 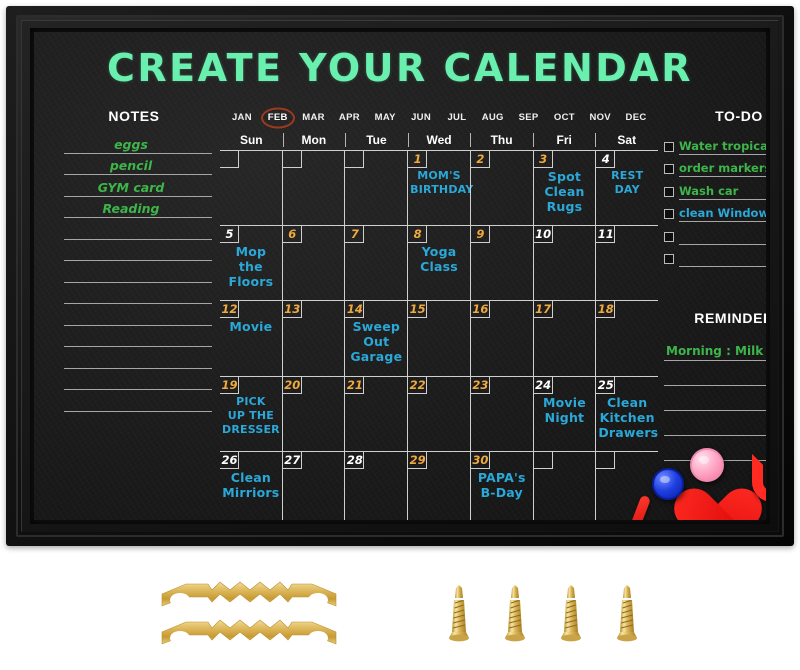 What do you see at coordinates (313, 485) in the screenshot?
I see `calendar-day-cell: 27` at bounding box center [313, 485].